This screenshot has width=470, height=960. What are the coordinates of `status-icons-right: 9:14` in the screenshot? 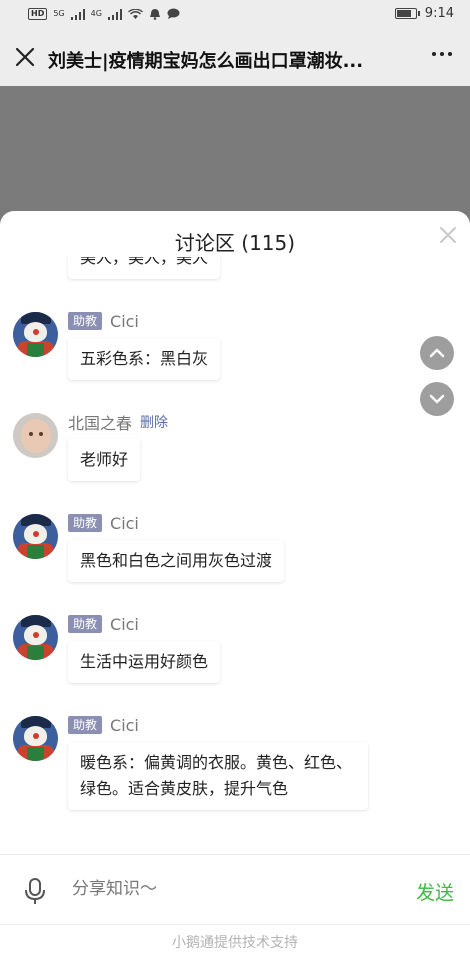 It's located at (424, 13).